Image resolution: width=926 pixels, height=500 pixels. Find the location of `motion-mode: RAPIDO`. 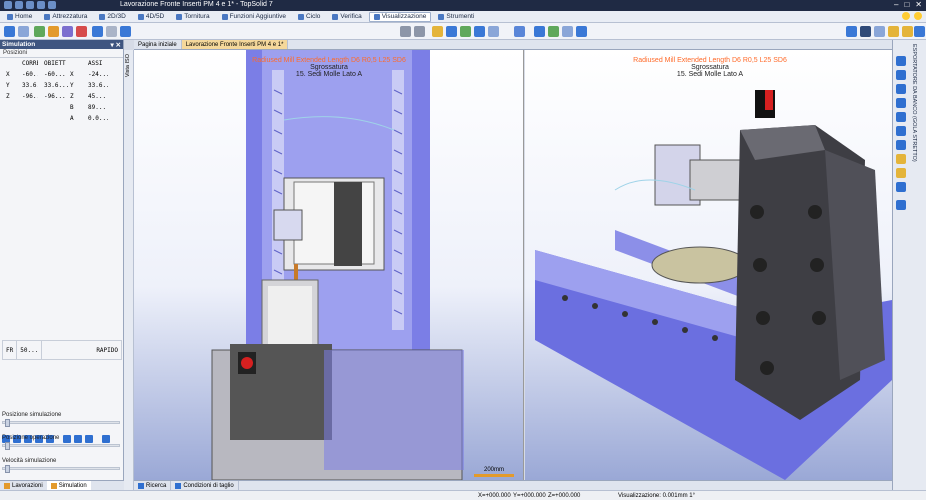

motion-mode: RAPIDO is located at coordinates (107, 350).